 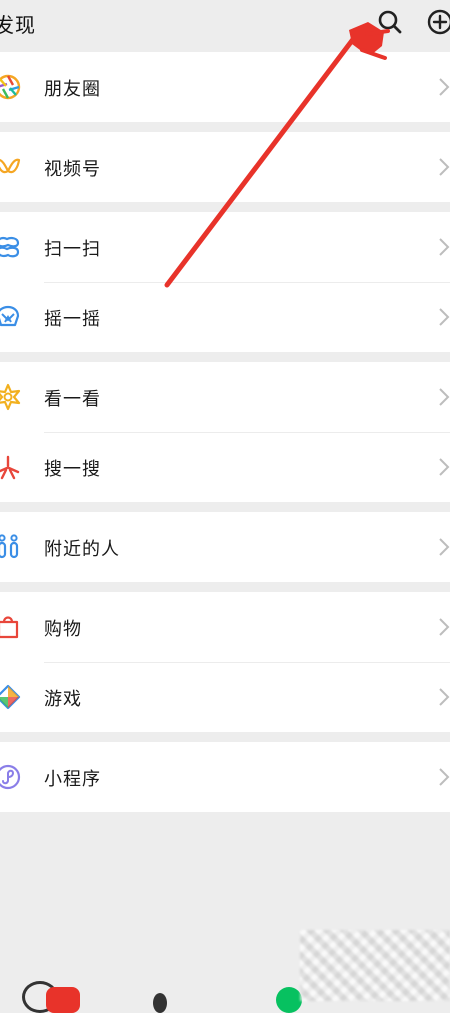 I want to click on group-channels: 视频号, so click(x=225, y=167).